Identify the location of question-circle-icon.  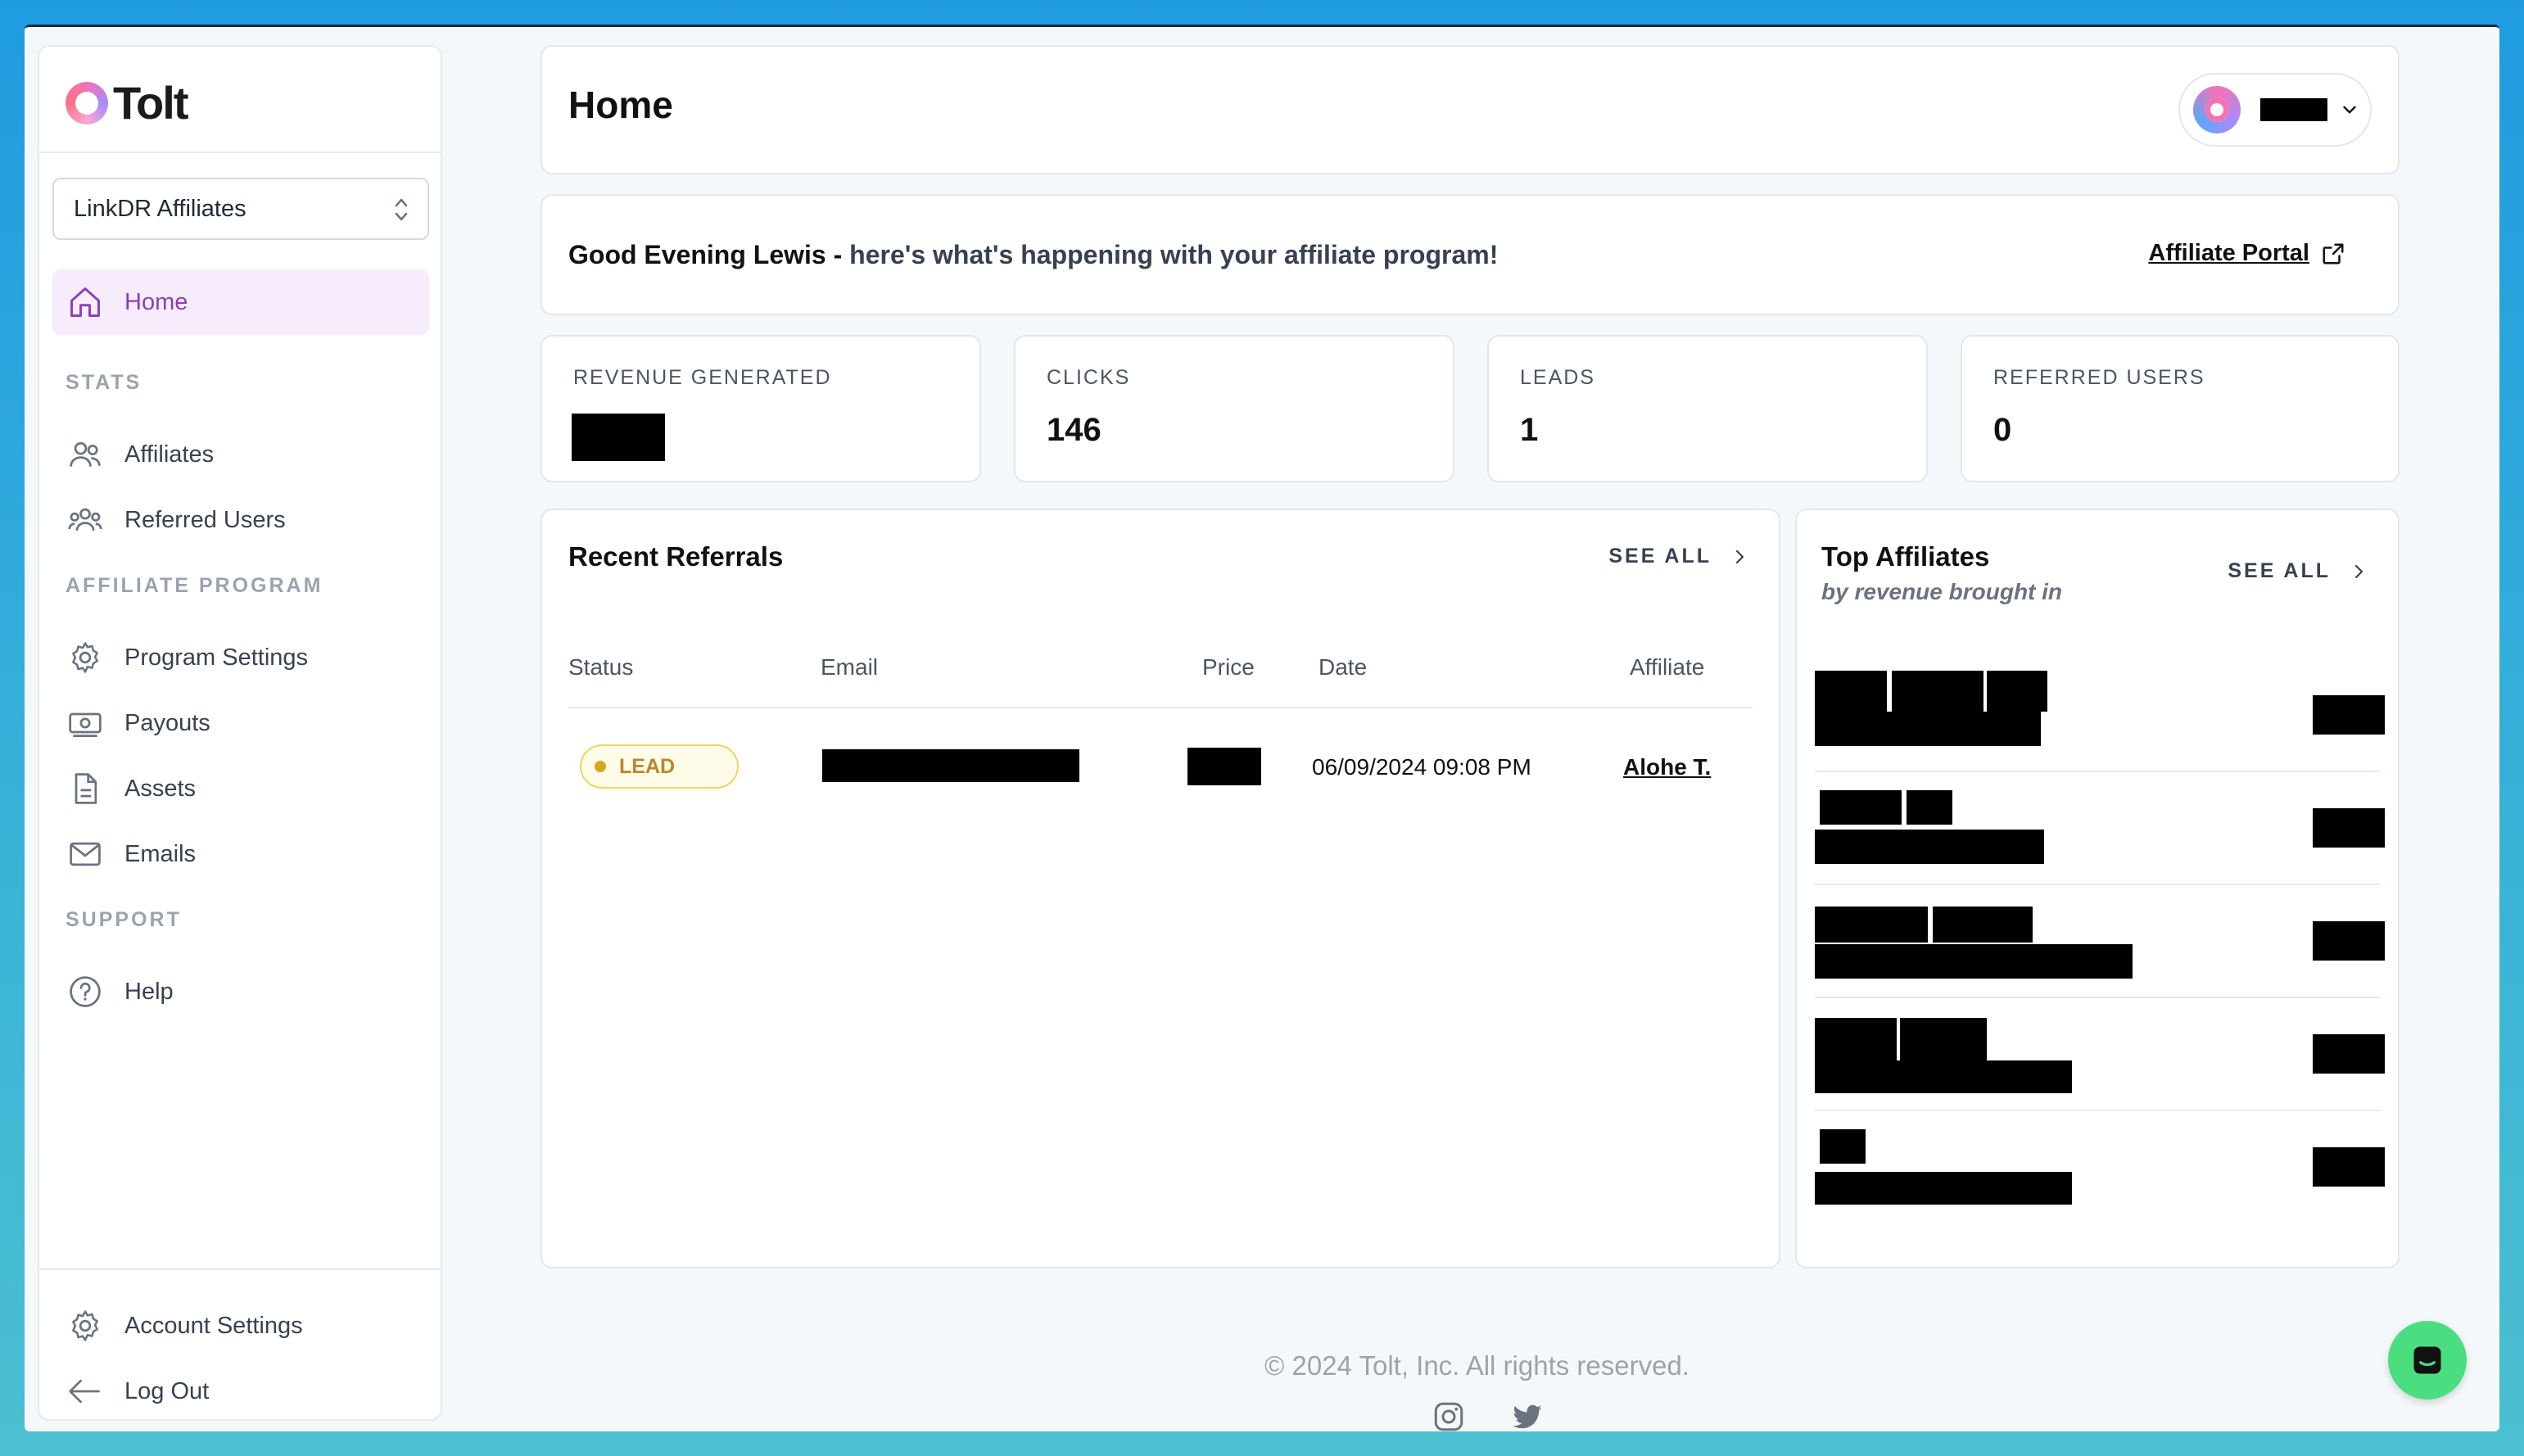
(85, 992).